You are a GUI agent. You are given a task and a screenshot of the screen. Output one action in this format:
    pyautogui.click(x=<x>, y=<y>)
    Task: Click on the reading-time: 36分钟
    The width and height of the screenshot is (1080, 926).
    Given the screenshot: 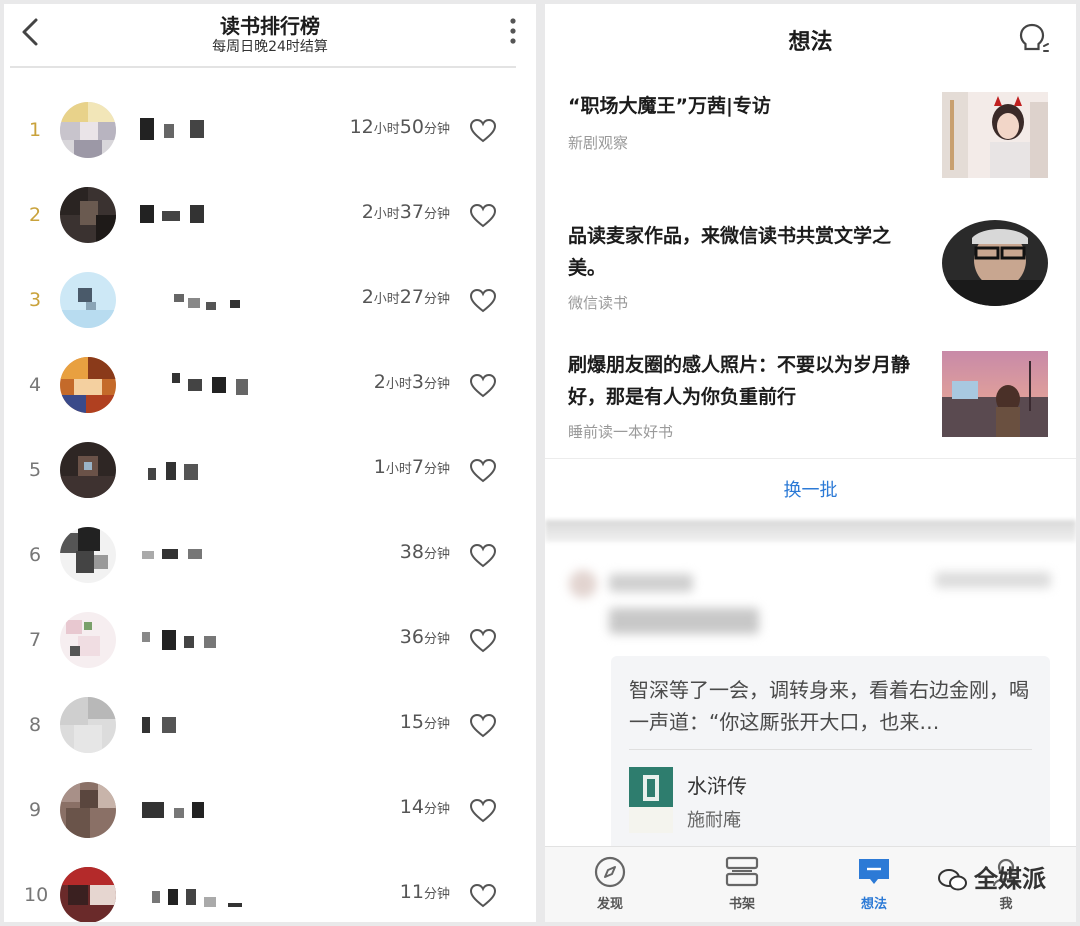 What is the action you would take?
    pyautogui.click(x=424, y=637)
    